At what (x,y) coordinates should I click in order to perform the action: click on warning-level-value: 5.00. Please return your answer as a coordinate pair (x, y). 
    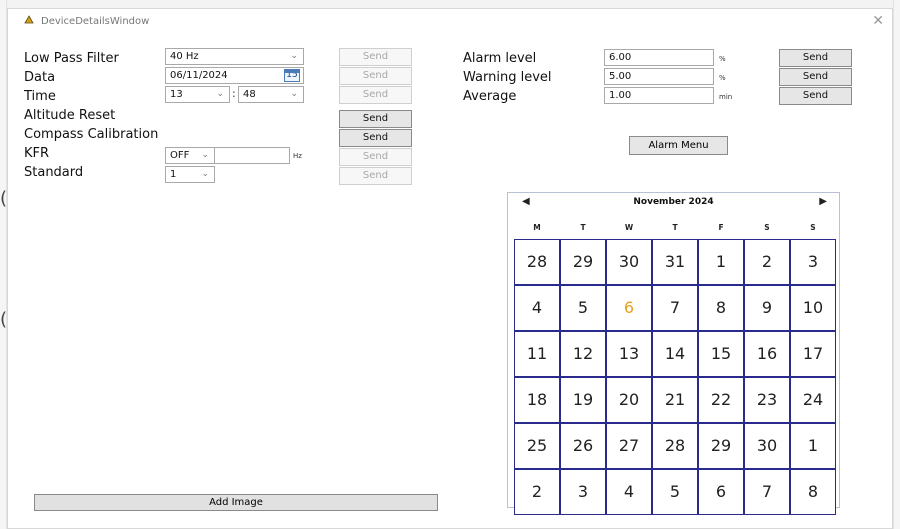
    Looking at the image, I should click on (620, 76).